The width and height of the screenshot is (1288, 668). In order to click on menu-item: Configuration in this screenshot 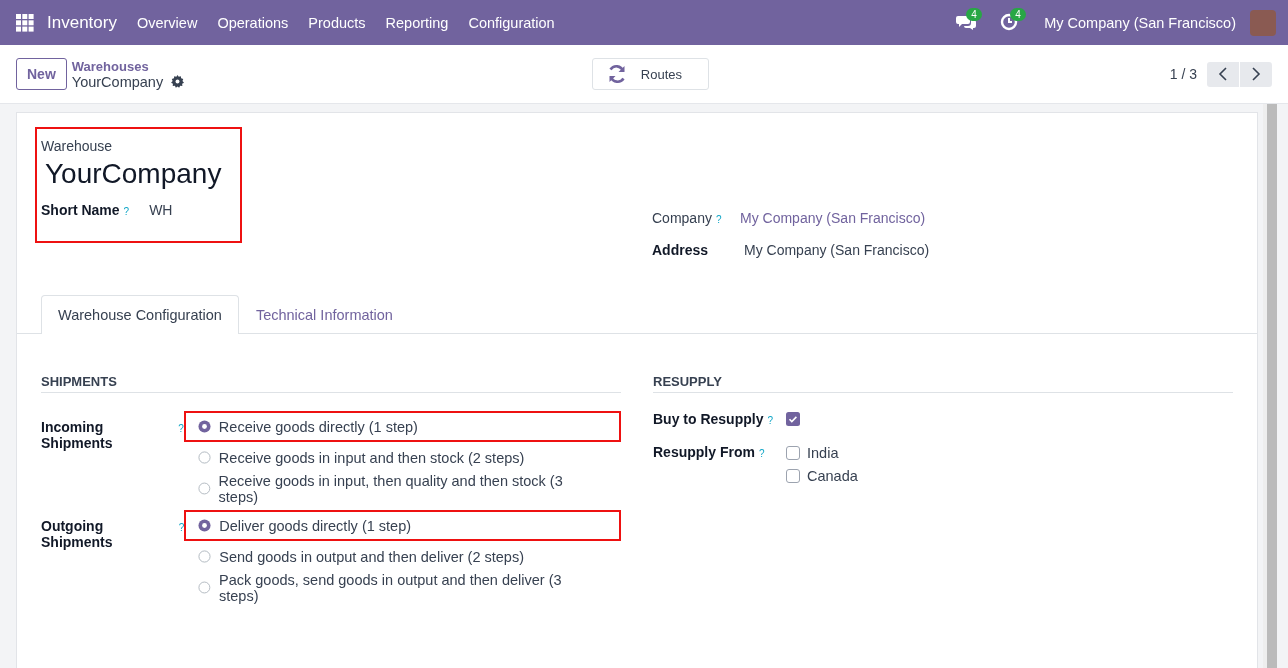, I will do `click(511, 22)`.